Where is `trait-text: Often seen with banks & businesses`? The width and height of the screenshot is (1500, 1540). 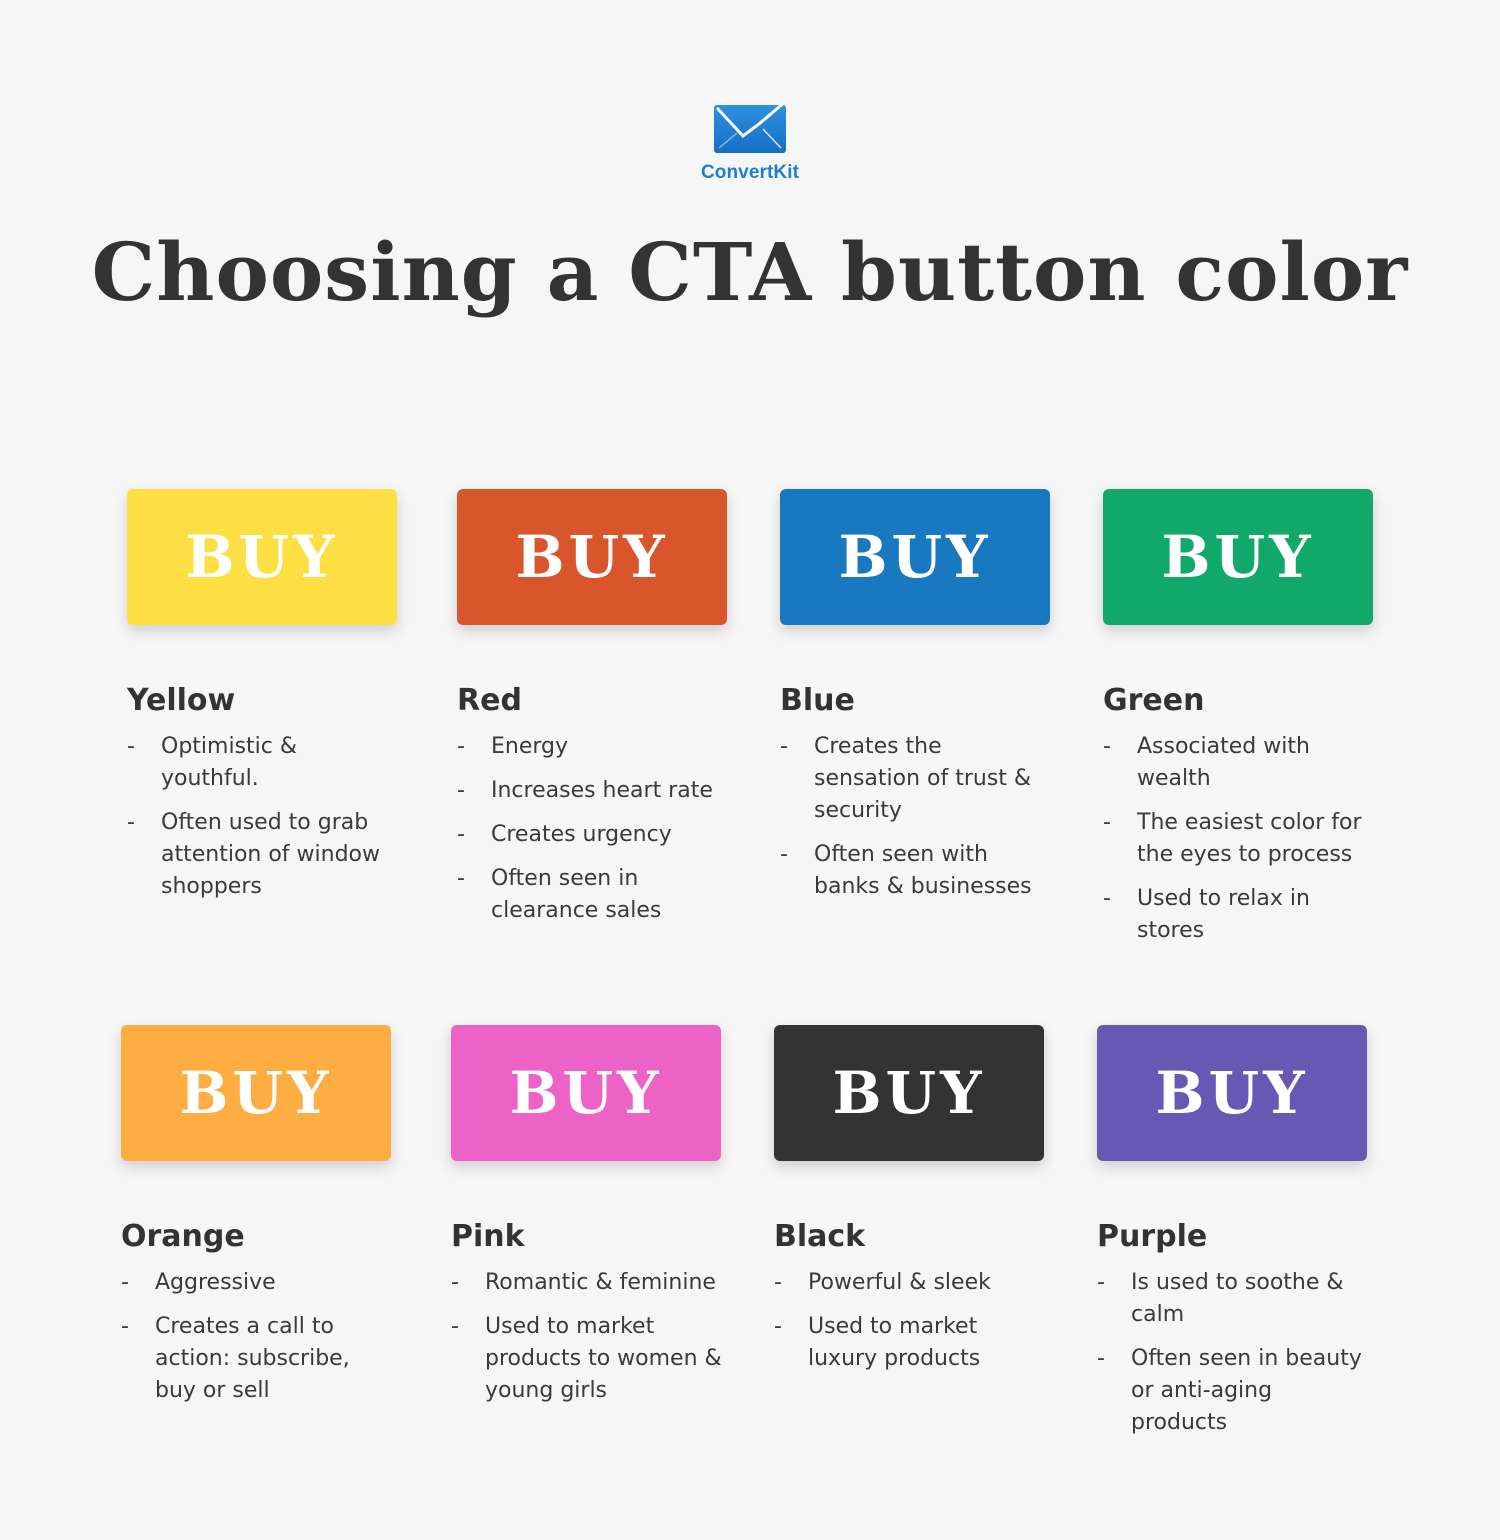
trait-text: Often seen with banks & businesses is located at coordinates (923, 870).